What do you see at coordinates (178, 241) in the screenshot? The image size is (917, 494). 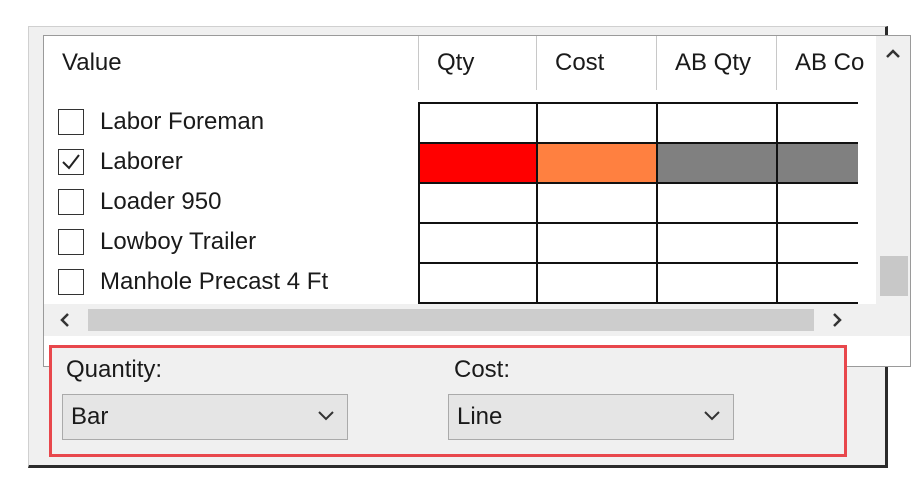 I see `row-label: Lowboy Trailer` at bounding box center [178, 241].